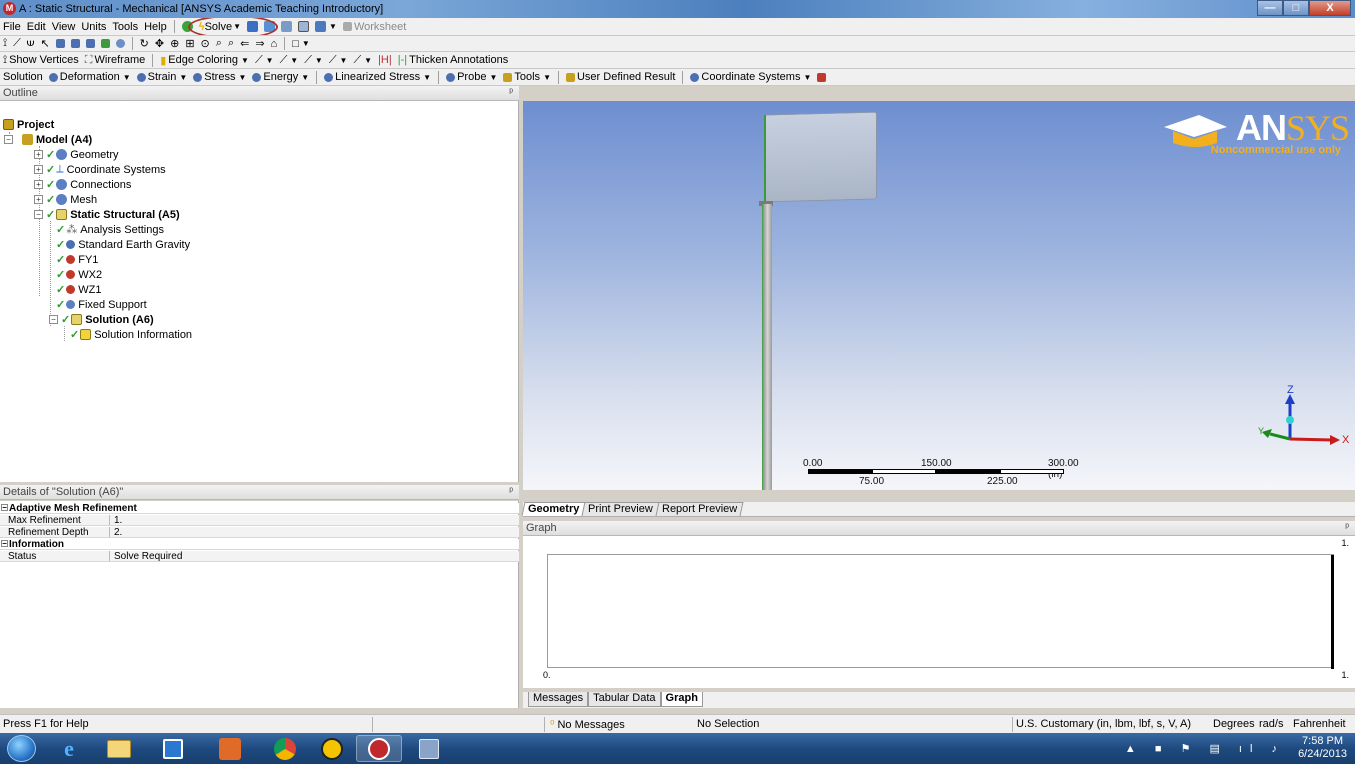 The height and width of the screenshot is (764, 1355). I want to click on tools-button: Tools ▼, so click(527, 77).